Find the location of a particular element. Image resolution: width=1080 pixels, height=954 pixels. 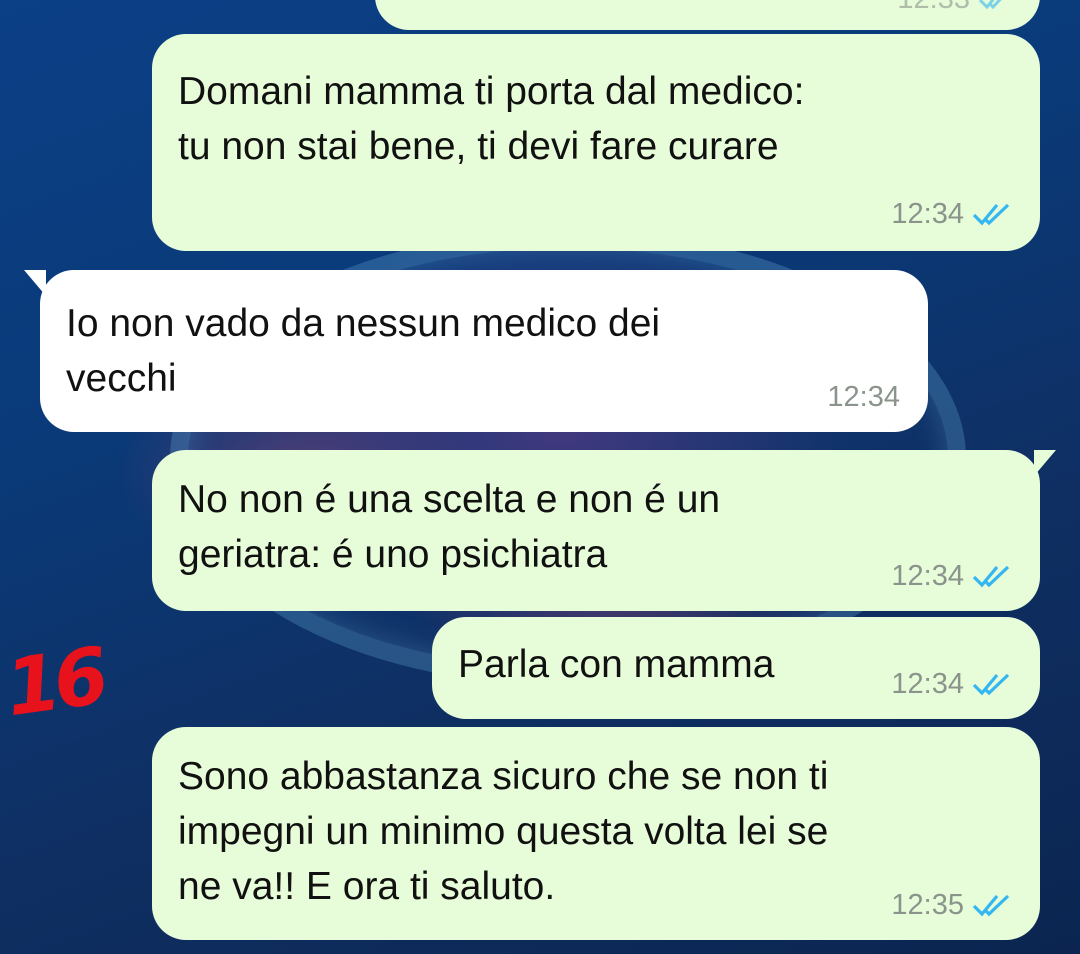

handwritten-annotation-number: 16 is located at coordinates (54, 683).